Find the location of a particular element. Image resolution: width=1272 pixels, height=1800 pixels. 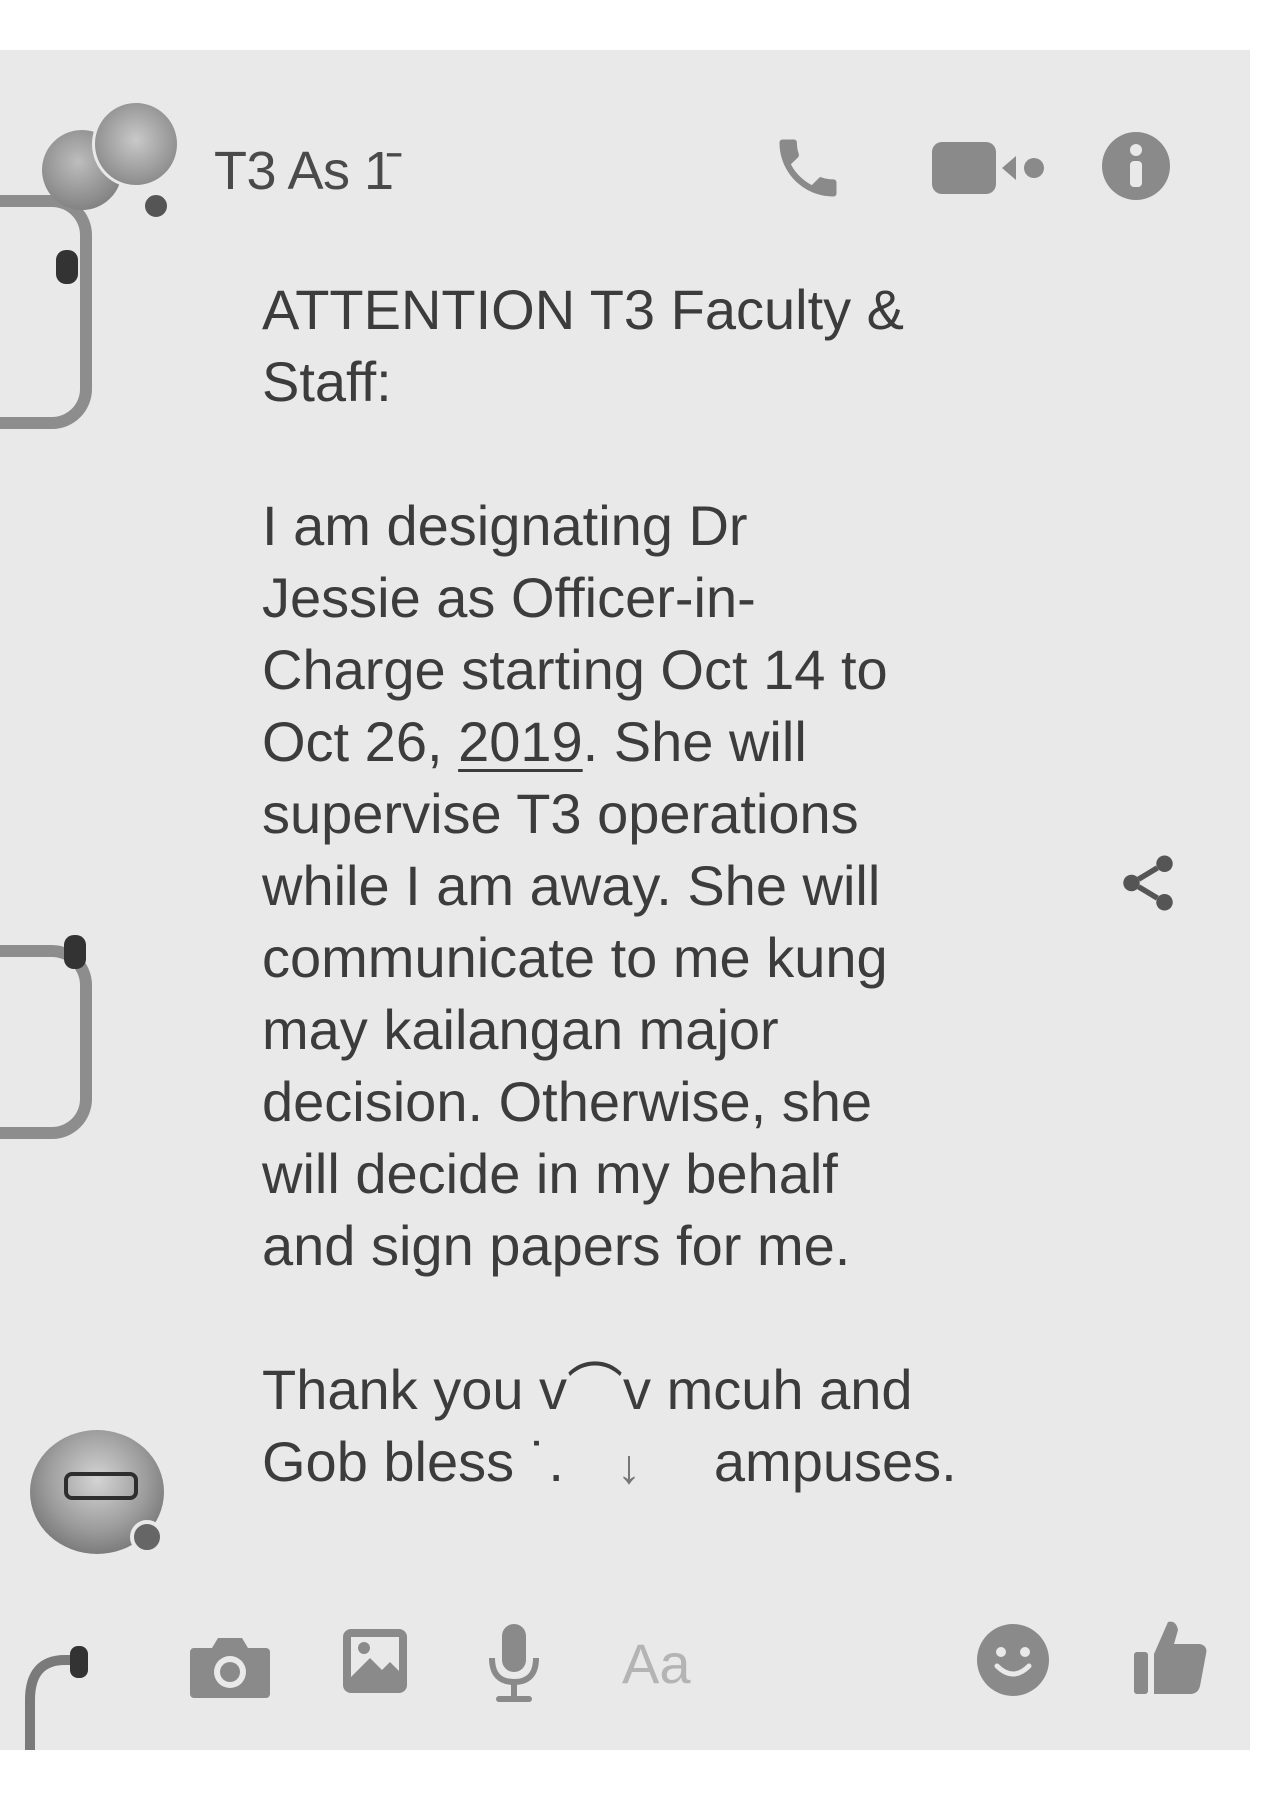

phone-icon is located at coordinates (808, 168).